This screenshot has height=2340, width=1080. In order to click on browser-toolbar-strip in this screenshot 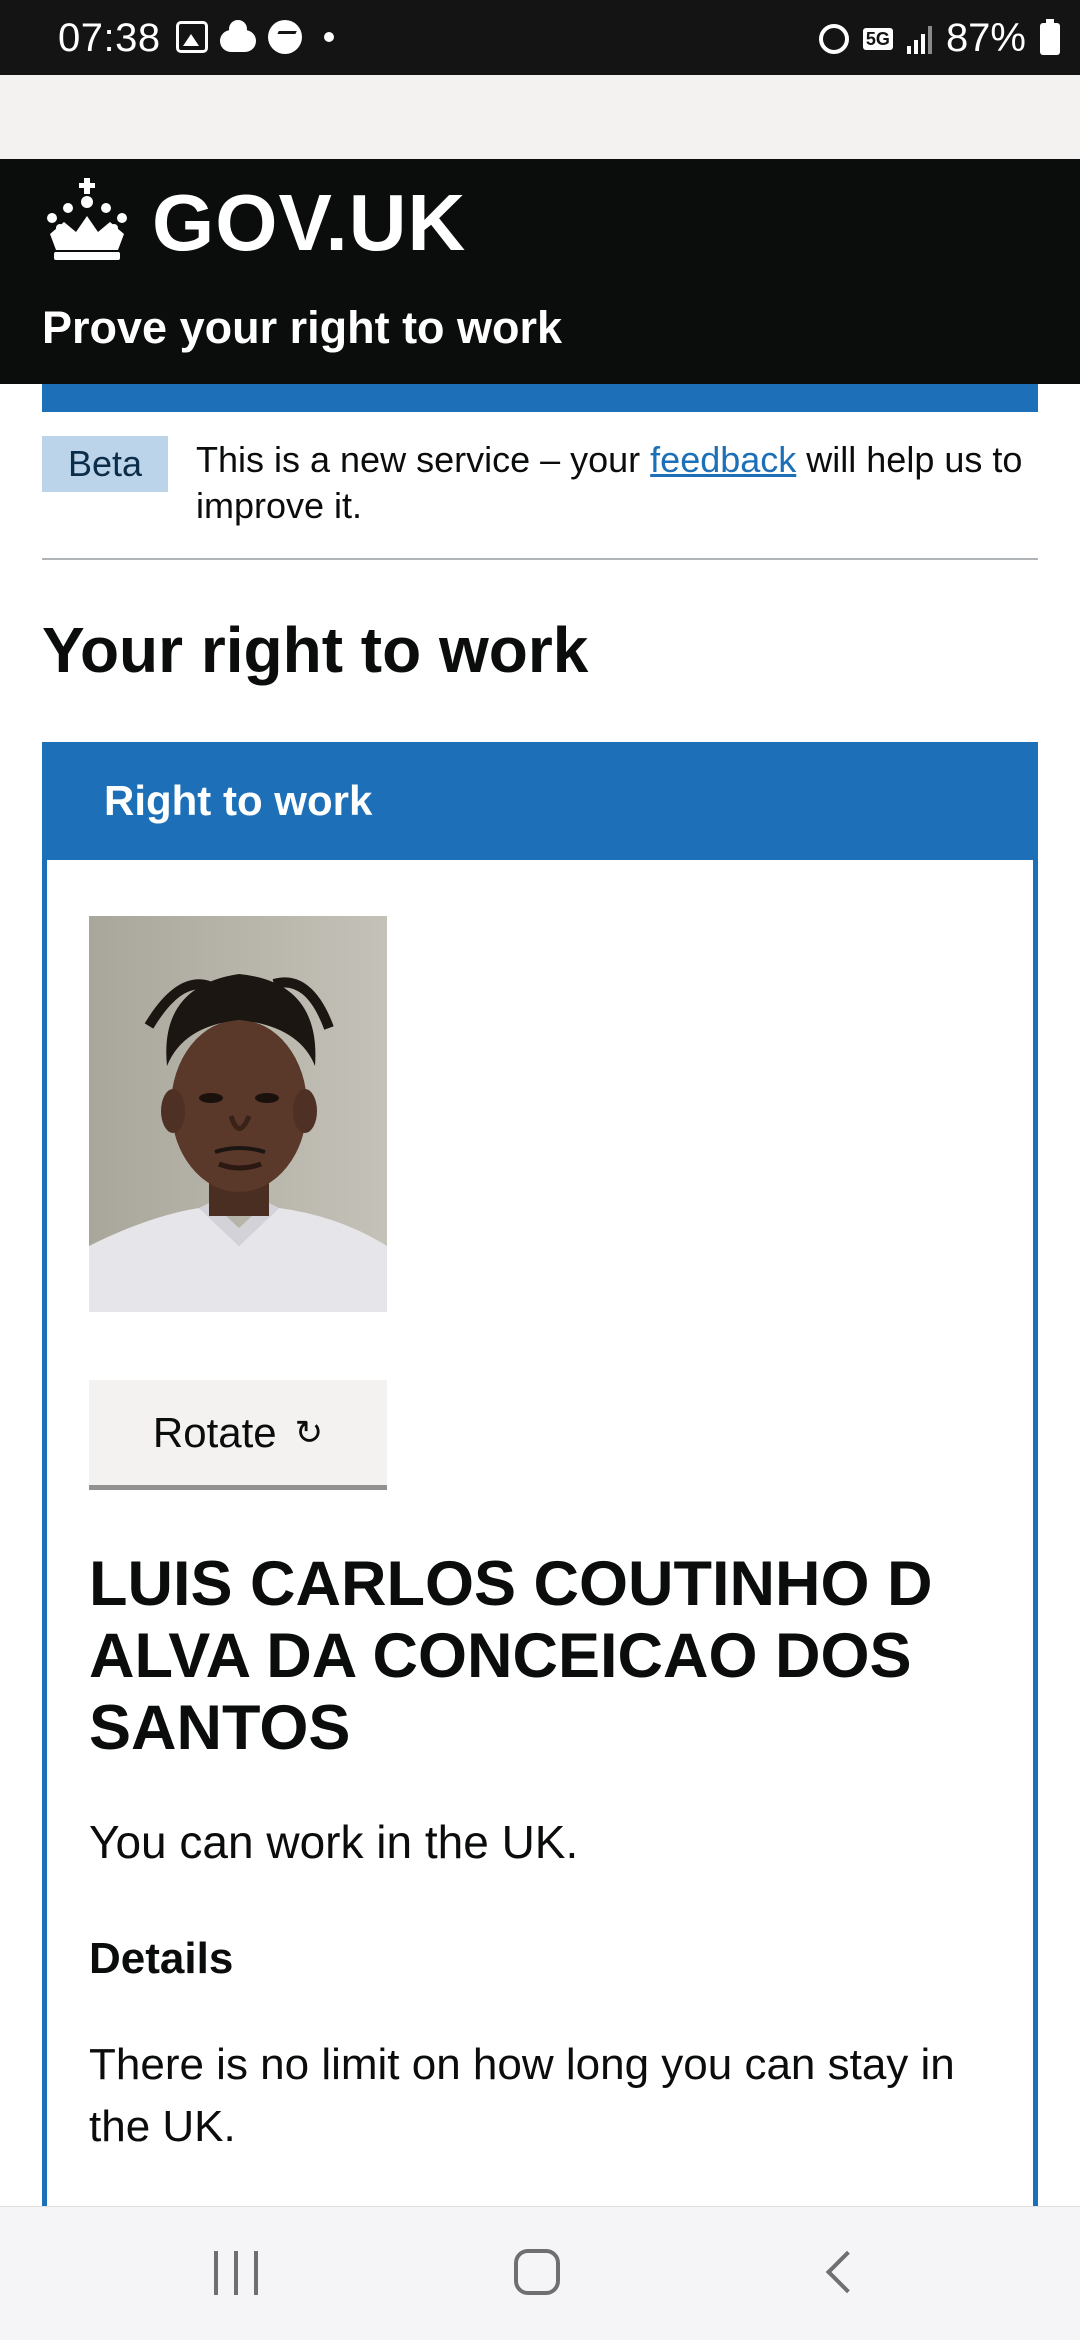, I will do `click(540, 117)`.